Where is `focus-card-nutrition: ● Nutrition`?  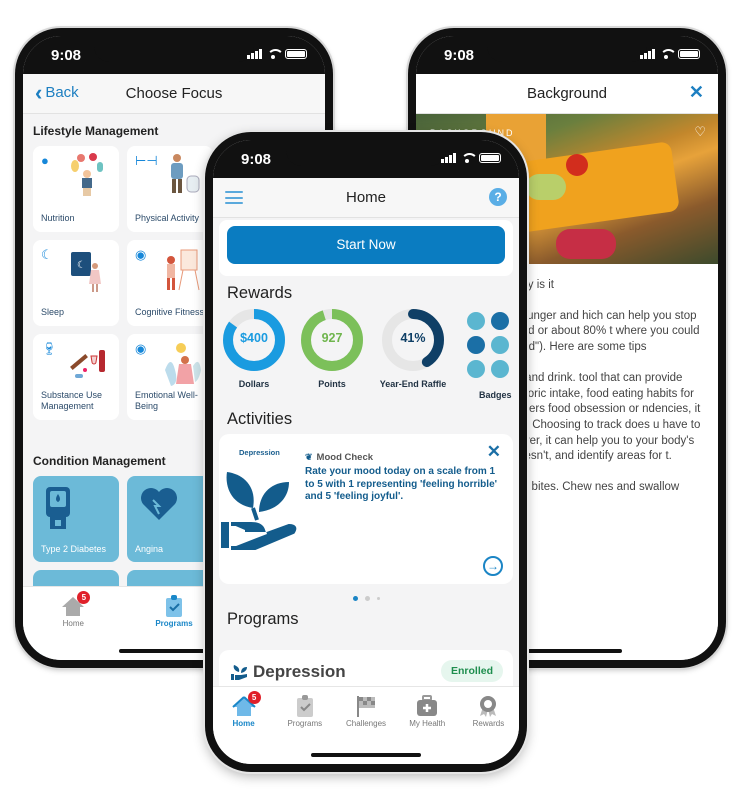
focus-card-nutrition: ● Nutrition is located at coordinates (76, 189).